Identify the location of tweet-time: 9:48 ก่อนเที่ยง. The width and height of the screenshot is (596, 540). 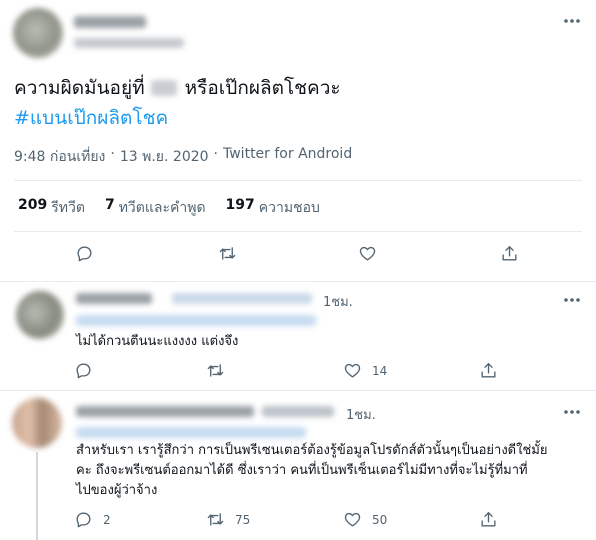
(59, 157).